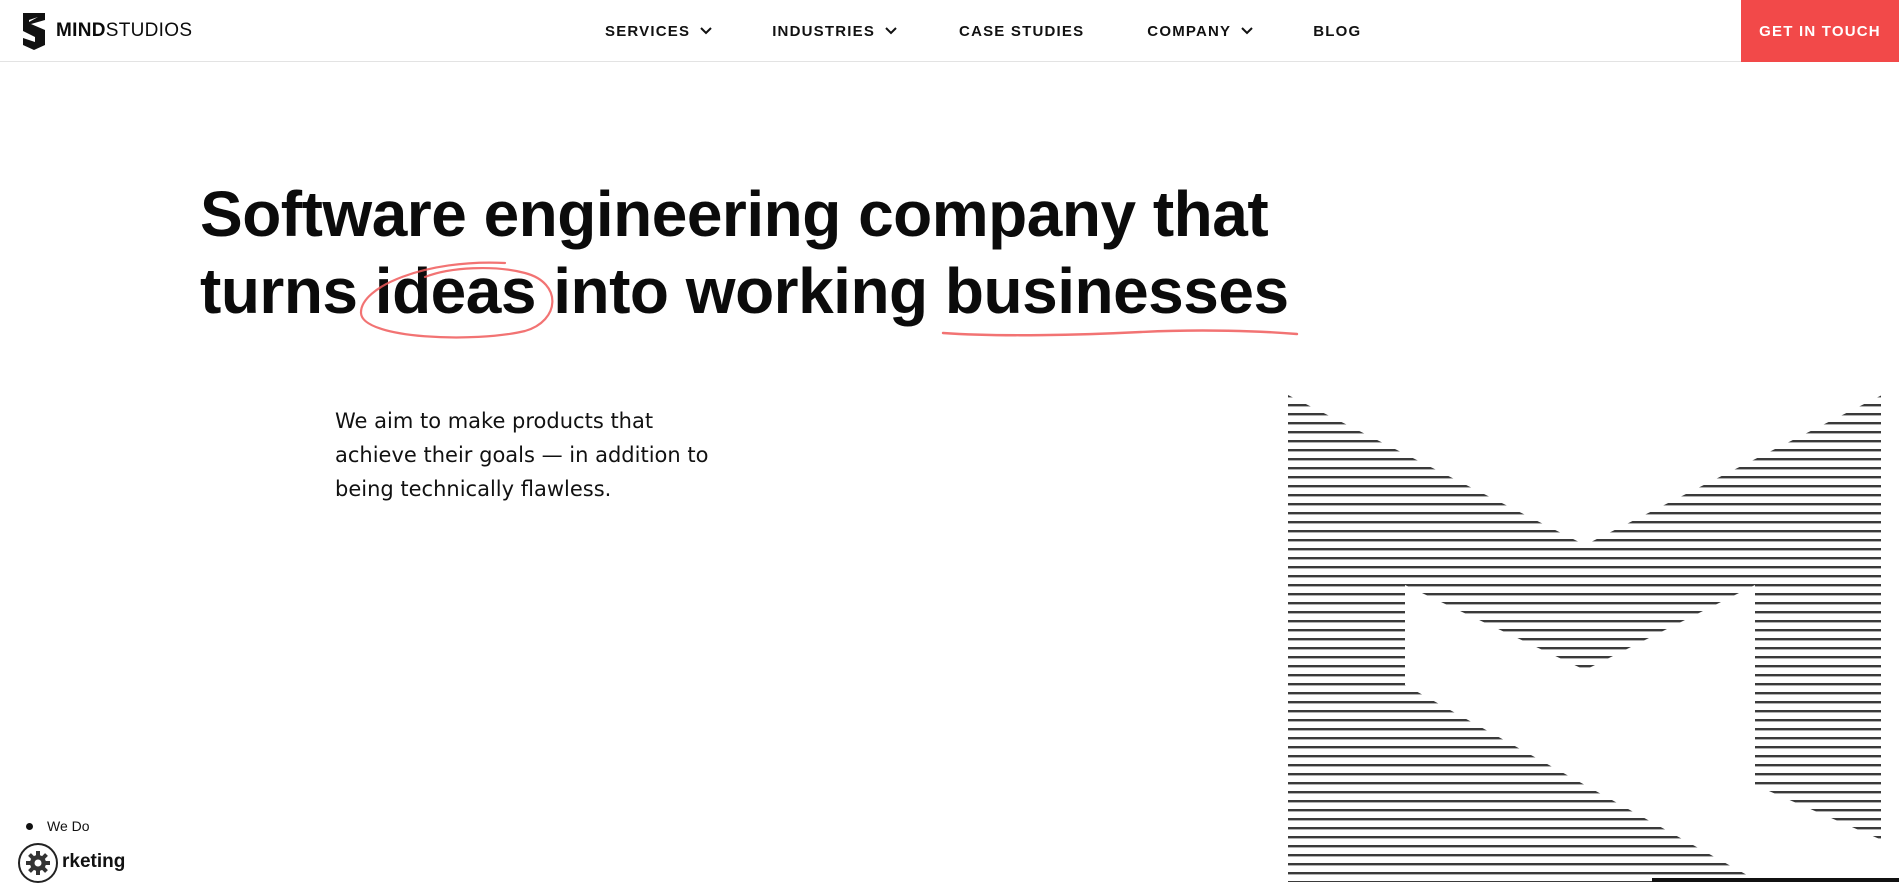  I want to click on get-in-touch-button: GET IN TOUCH, so click(1820, 31).